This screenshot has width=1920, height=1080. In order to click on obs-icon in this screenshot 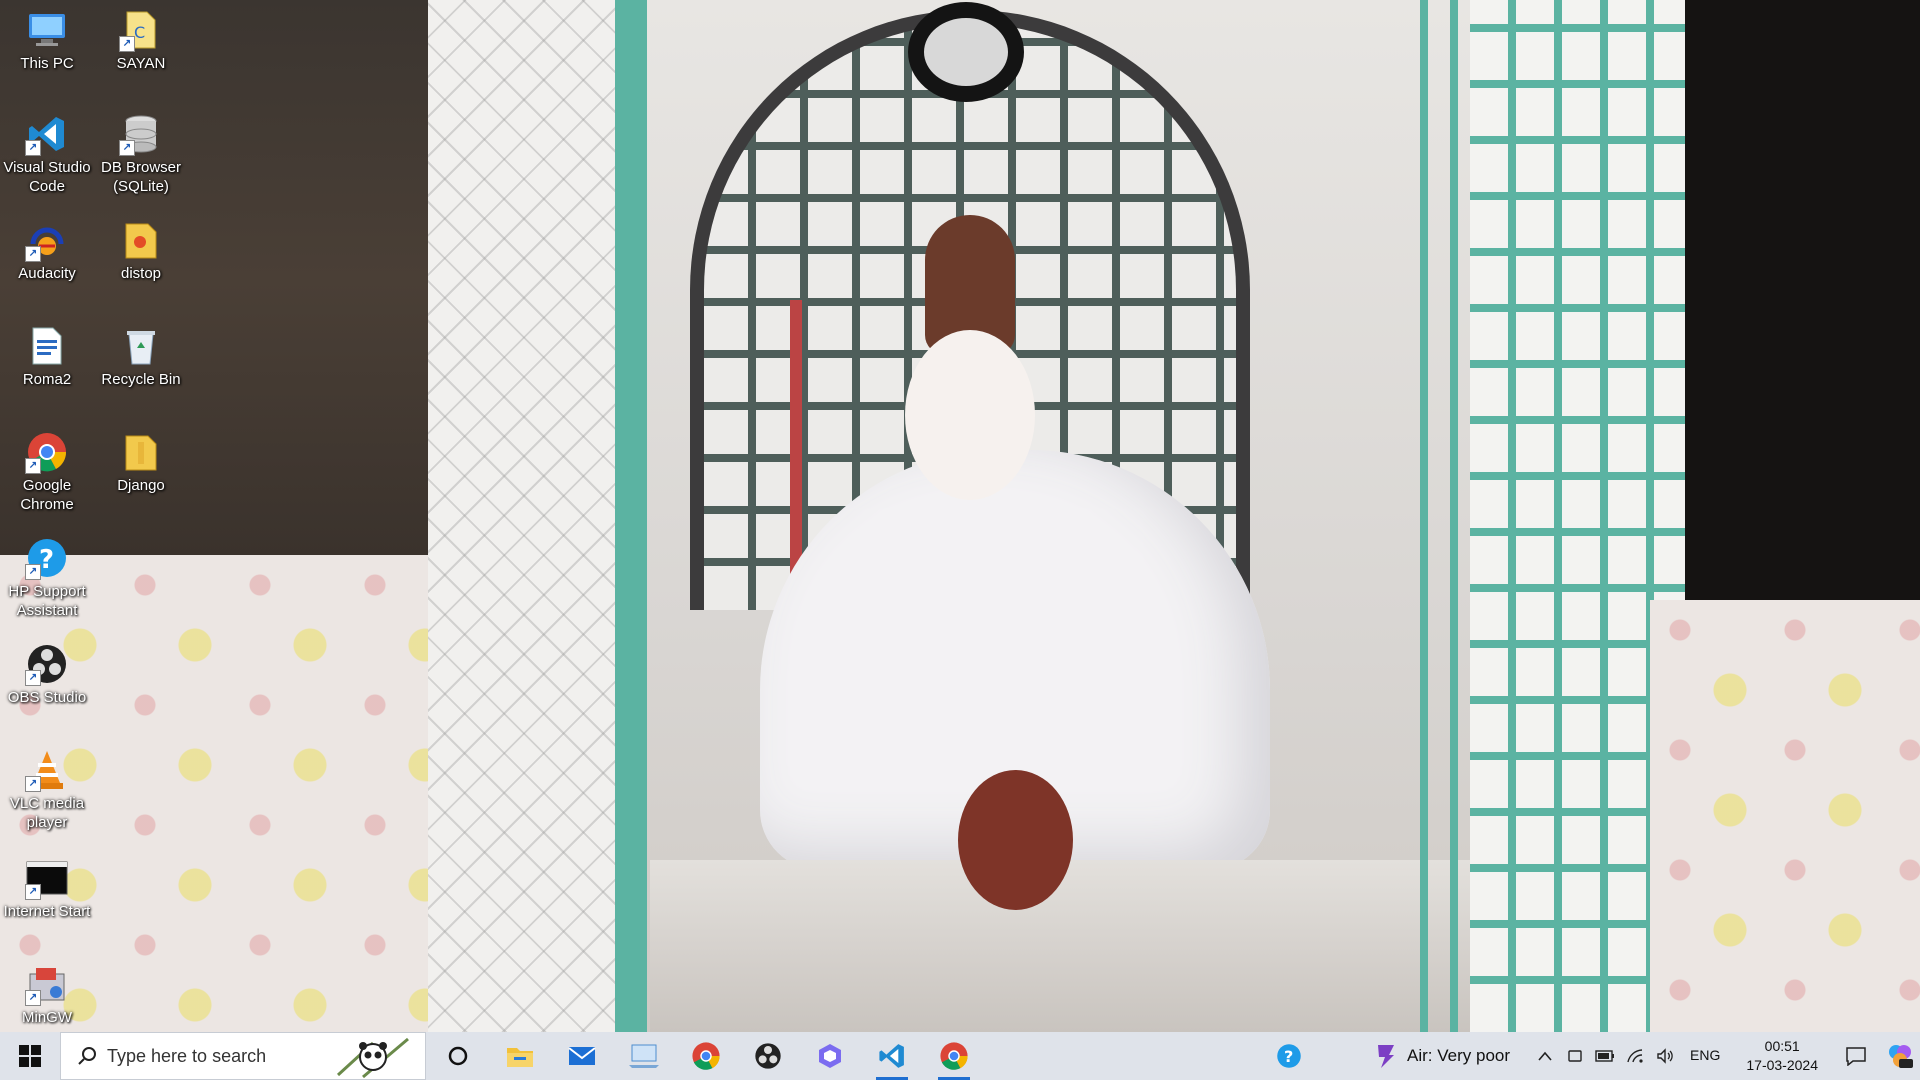, I will do `click(768, 1056)`.